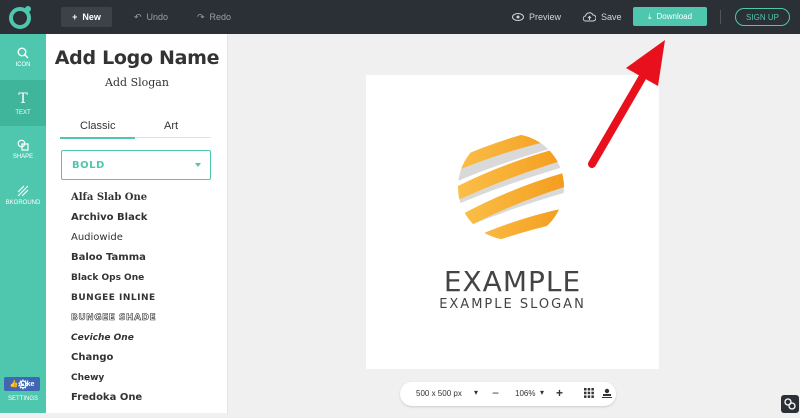  What do you see at coordinates (146, 218) in the screenshot?
I see `font-item: Archivo Black` at bounding box center [146, 218].